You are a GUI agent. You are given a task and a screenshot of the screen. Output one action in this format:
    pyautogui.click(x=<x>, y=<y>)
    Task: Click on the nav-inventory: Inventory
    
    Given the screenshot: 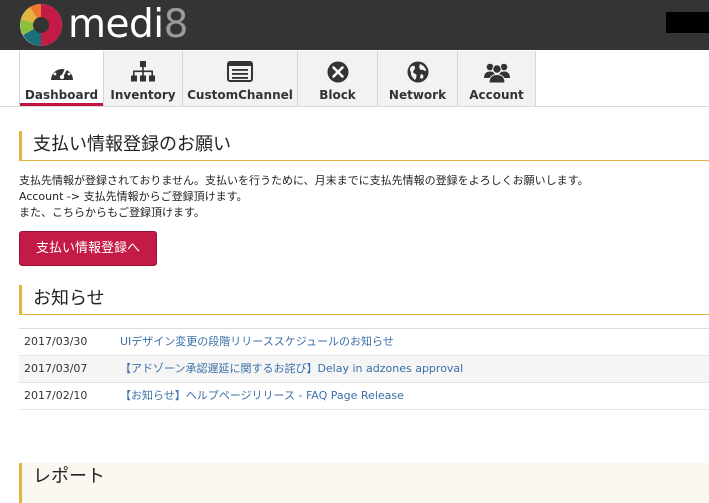 What is the action you would take?
    pyautogui.click(x=142, y=78)
    